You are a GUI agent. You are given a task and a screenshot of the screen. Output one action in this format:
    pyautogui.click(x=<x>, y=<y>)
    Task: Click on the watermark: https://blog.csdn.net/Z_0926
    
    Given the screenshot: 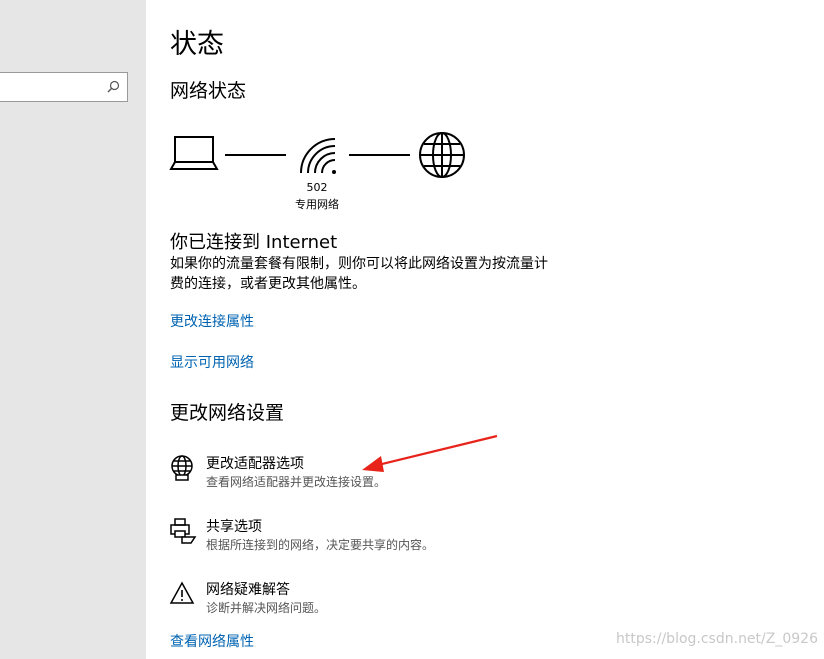 What is the action you would take?
    pyautogui.click(x=717, y=639)
    